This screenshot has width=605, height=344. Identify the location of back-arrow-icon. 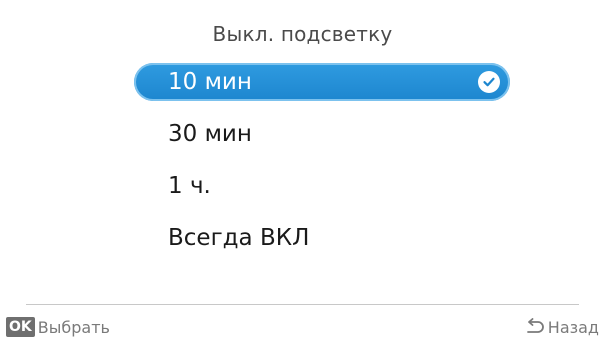
(535, 327).